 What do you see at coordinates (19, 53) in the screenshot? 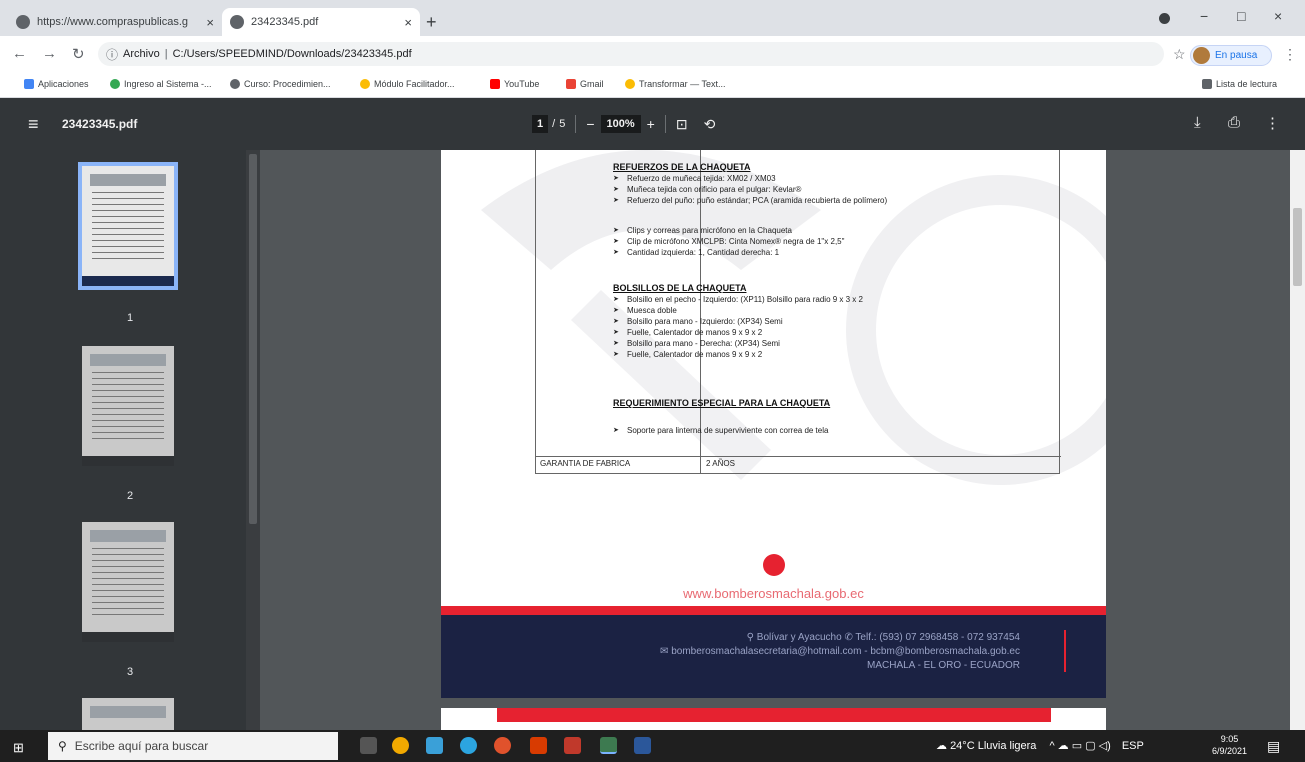
I see `back-arrow-icon: ←` at bounding box center [19, 53].